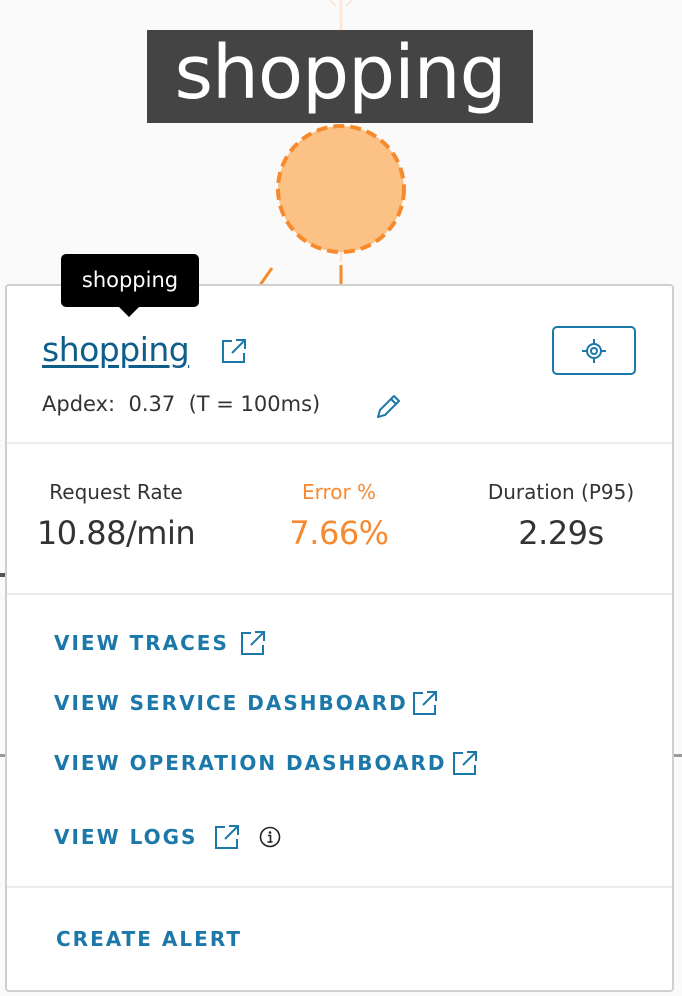 Image resolution: width=682 pixels, height=996 pixels. What do you see at coordinates (250, 763) in the screenshot?
I see `view-operation-dashboard-link: VIEW OPERATION DASHBOARD` at bounding box center [250, 763].